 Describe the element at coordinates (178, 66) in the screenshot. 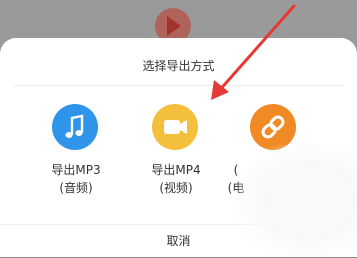

I see `sheet-title: 选择导出方式` at that location.